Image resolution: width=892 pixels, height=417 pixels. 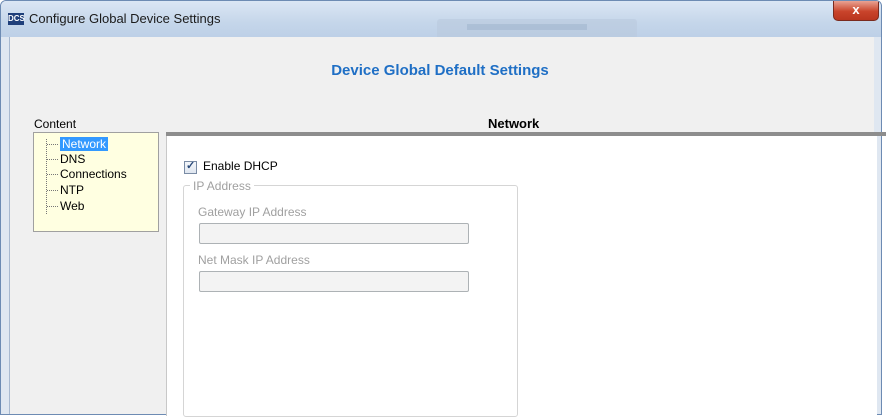 I want to click on content-tree: Network DNS Connections NTP Web, so click(x=96, y=182).